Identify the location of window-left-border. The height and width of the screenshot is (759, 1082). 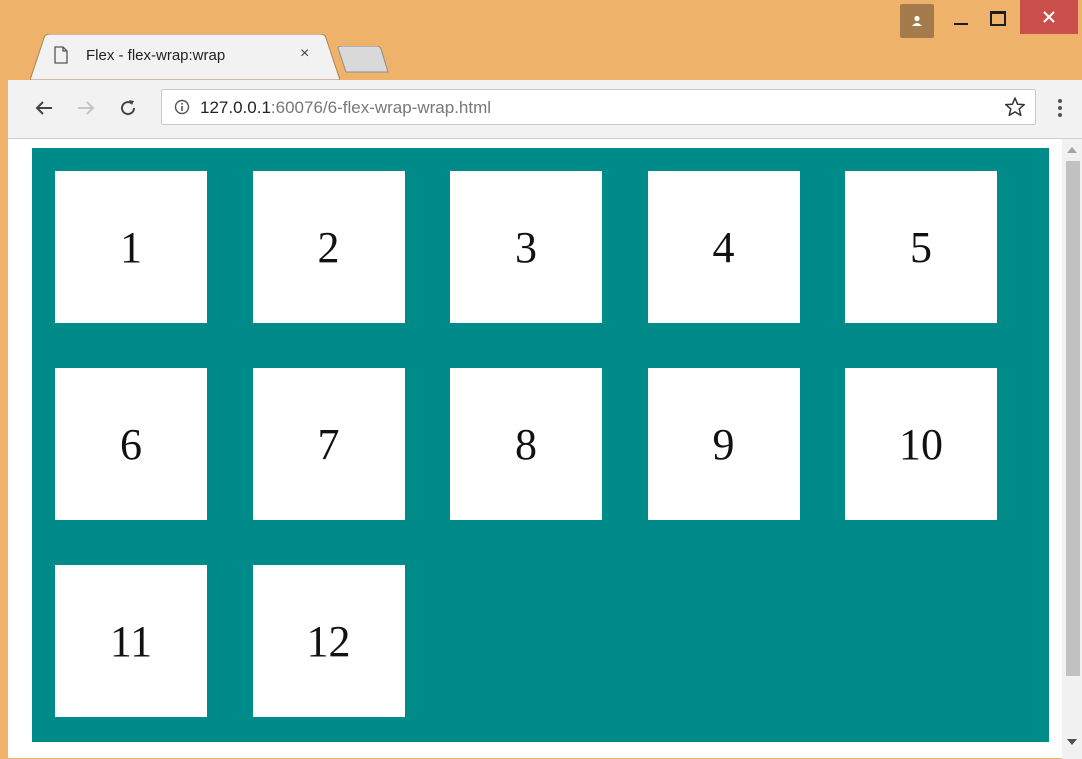
(4, 448).